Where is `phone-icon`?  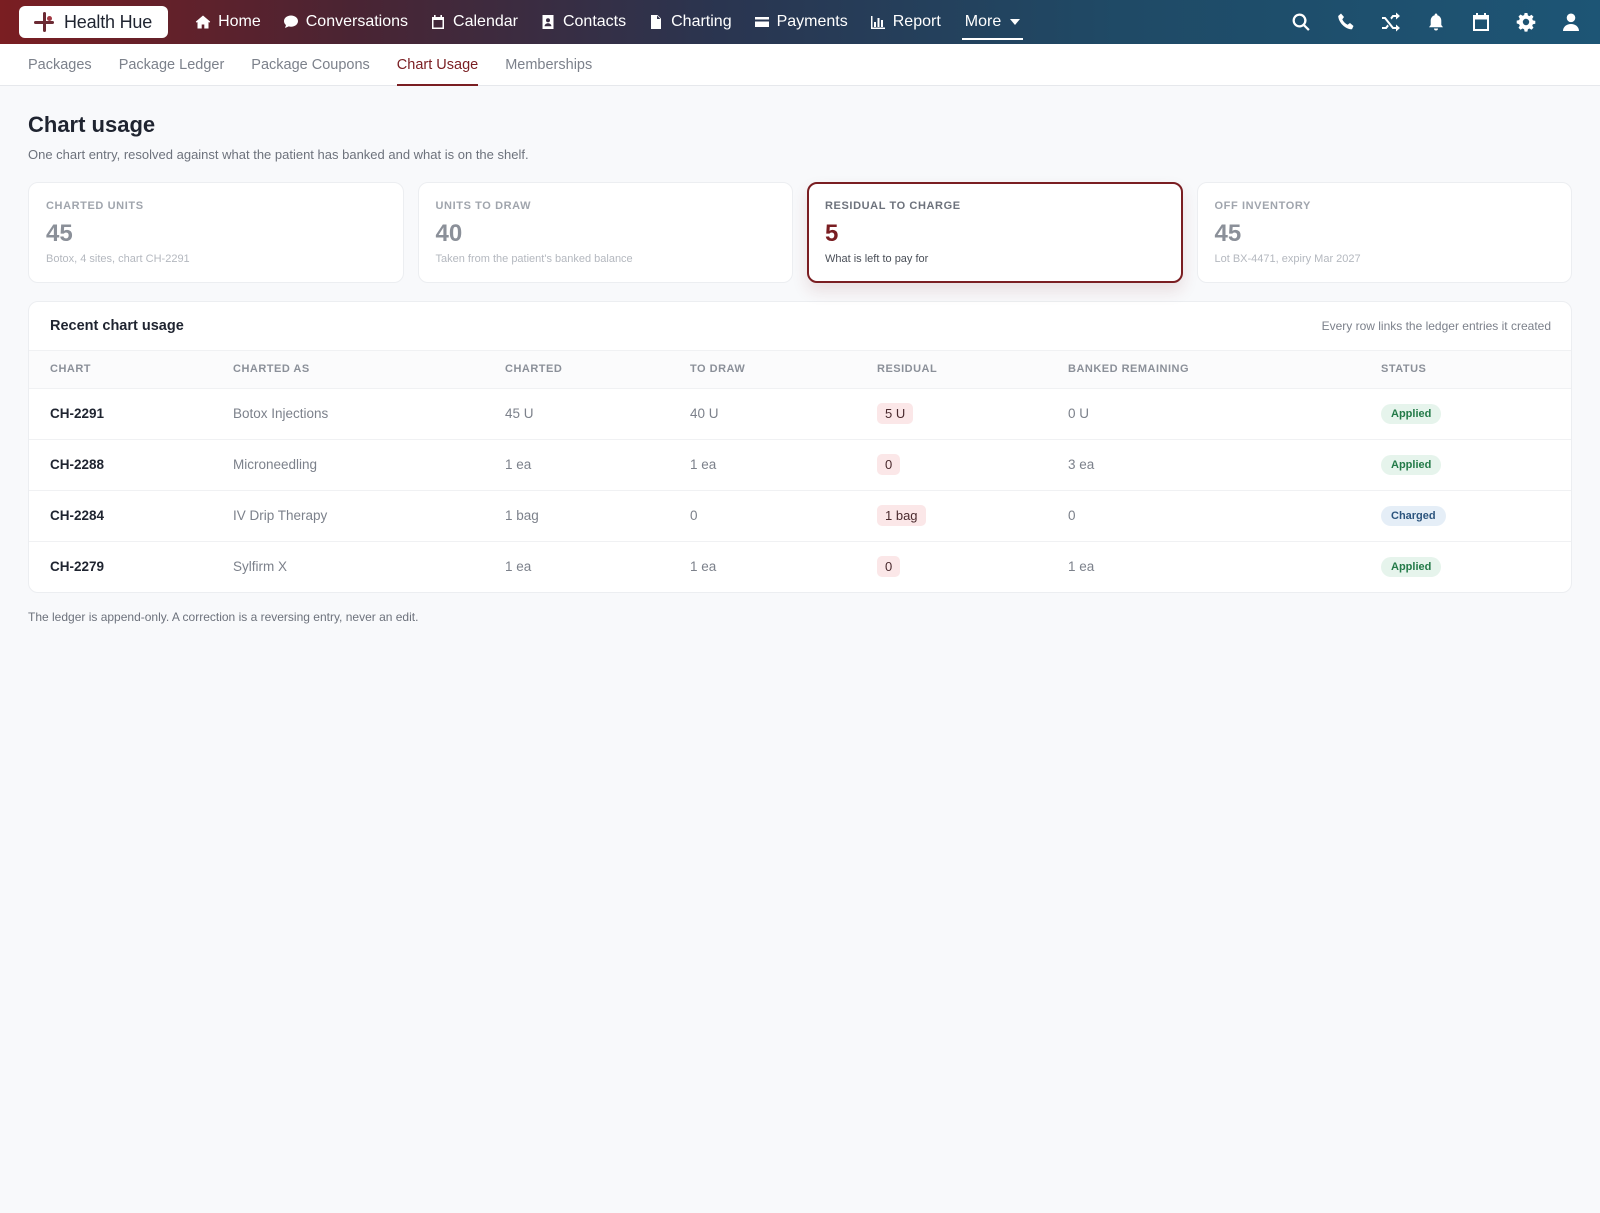 phone-icon is located at coordinates (1346, 21).